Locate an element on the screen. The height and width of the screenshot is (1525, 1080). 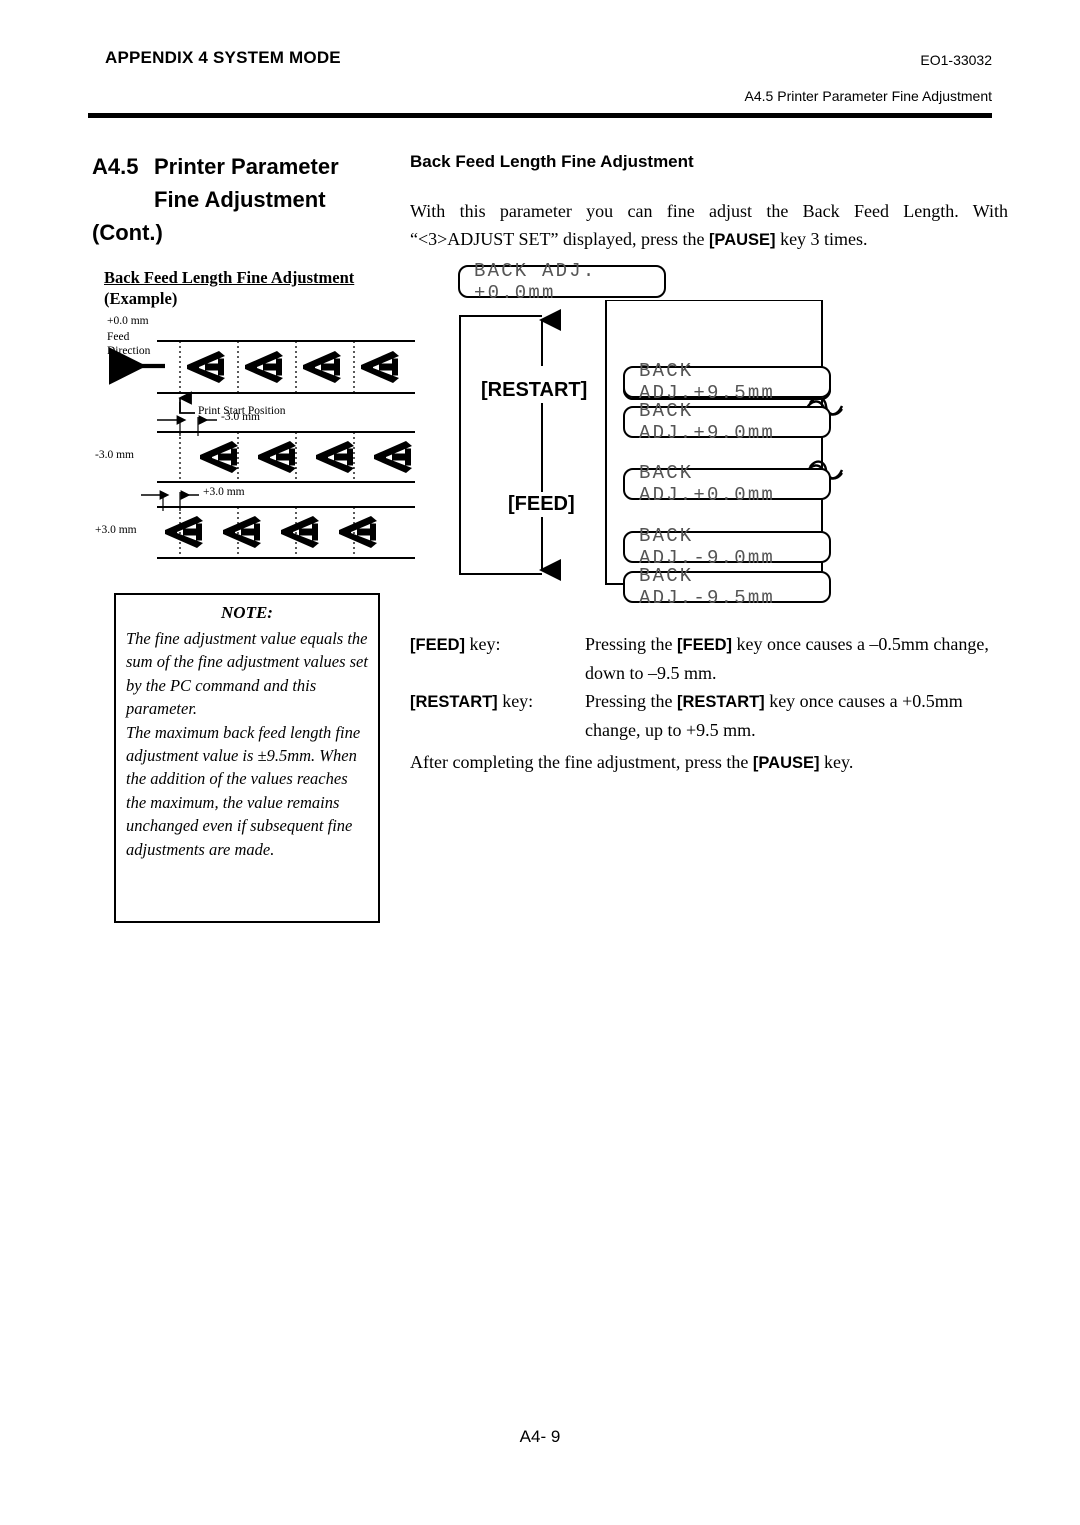
diagram-label-feed: Feed is located at coordinates (118, 337).